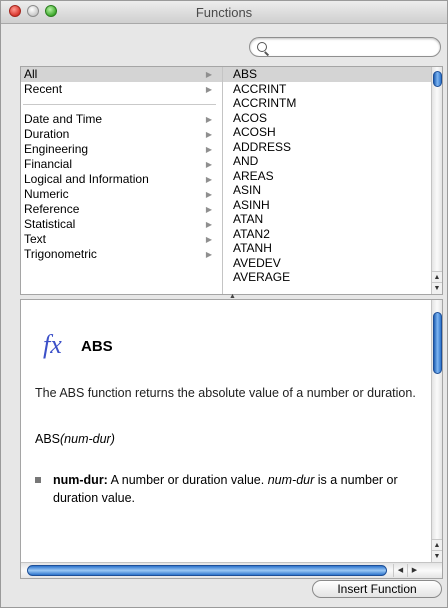 Image resolution: width=448 pixels, height=608 pixels. What do you see at coordinates (121, 134) in the screenshot?
I see `category-item-duration: Duration ▶` at bounding box center [121, 134].